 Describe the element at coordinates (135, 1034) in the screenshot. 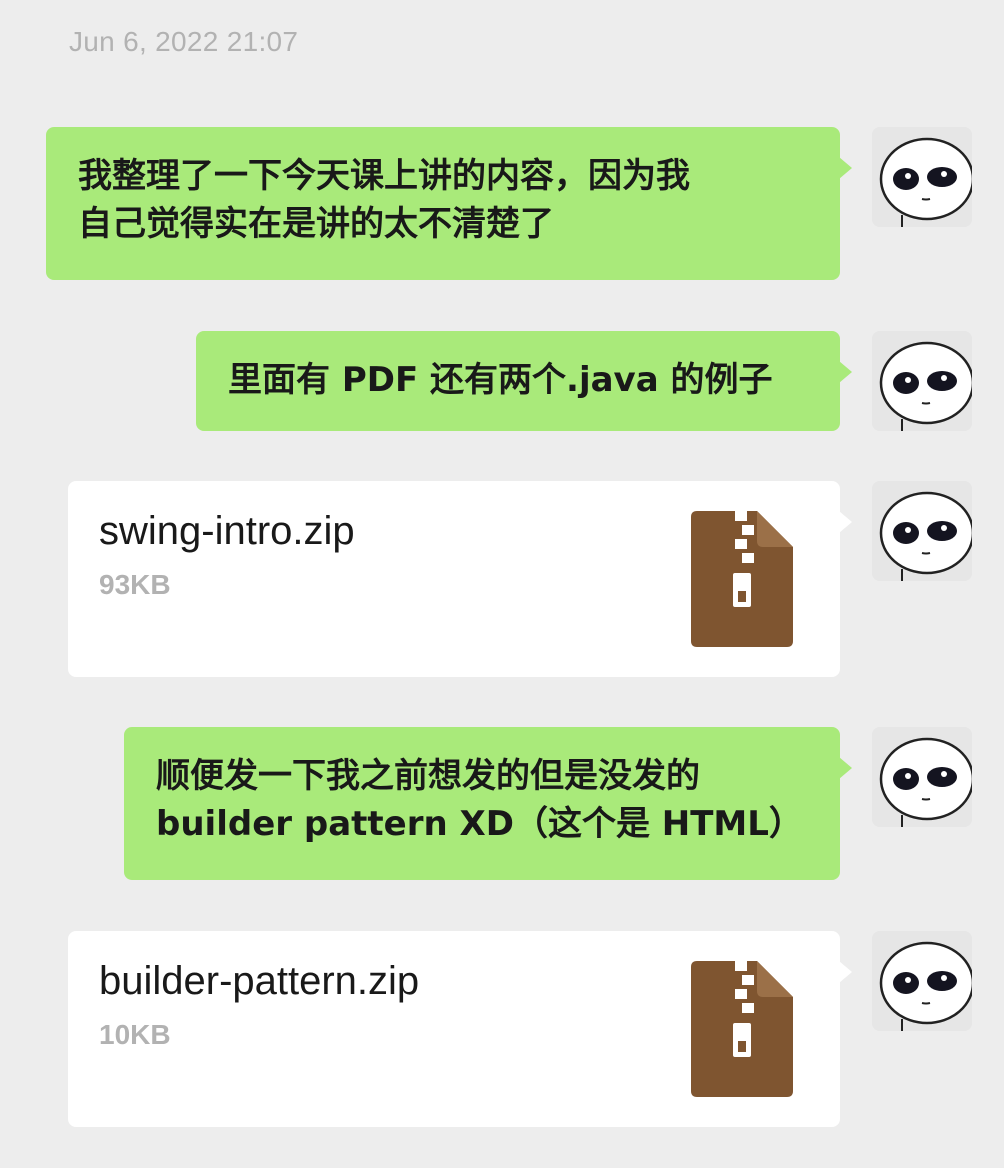

I see `file-size: 10KB` at that location.